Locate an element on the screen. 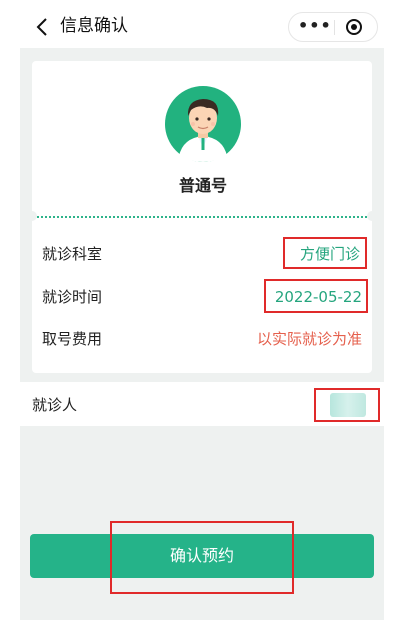  capsule-divider is located at coordinates (334, 27).